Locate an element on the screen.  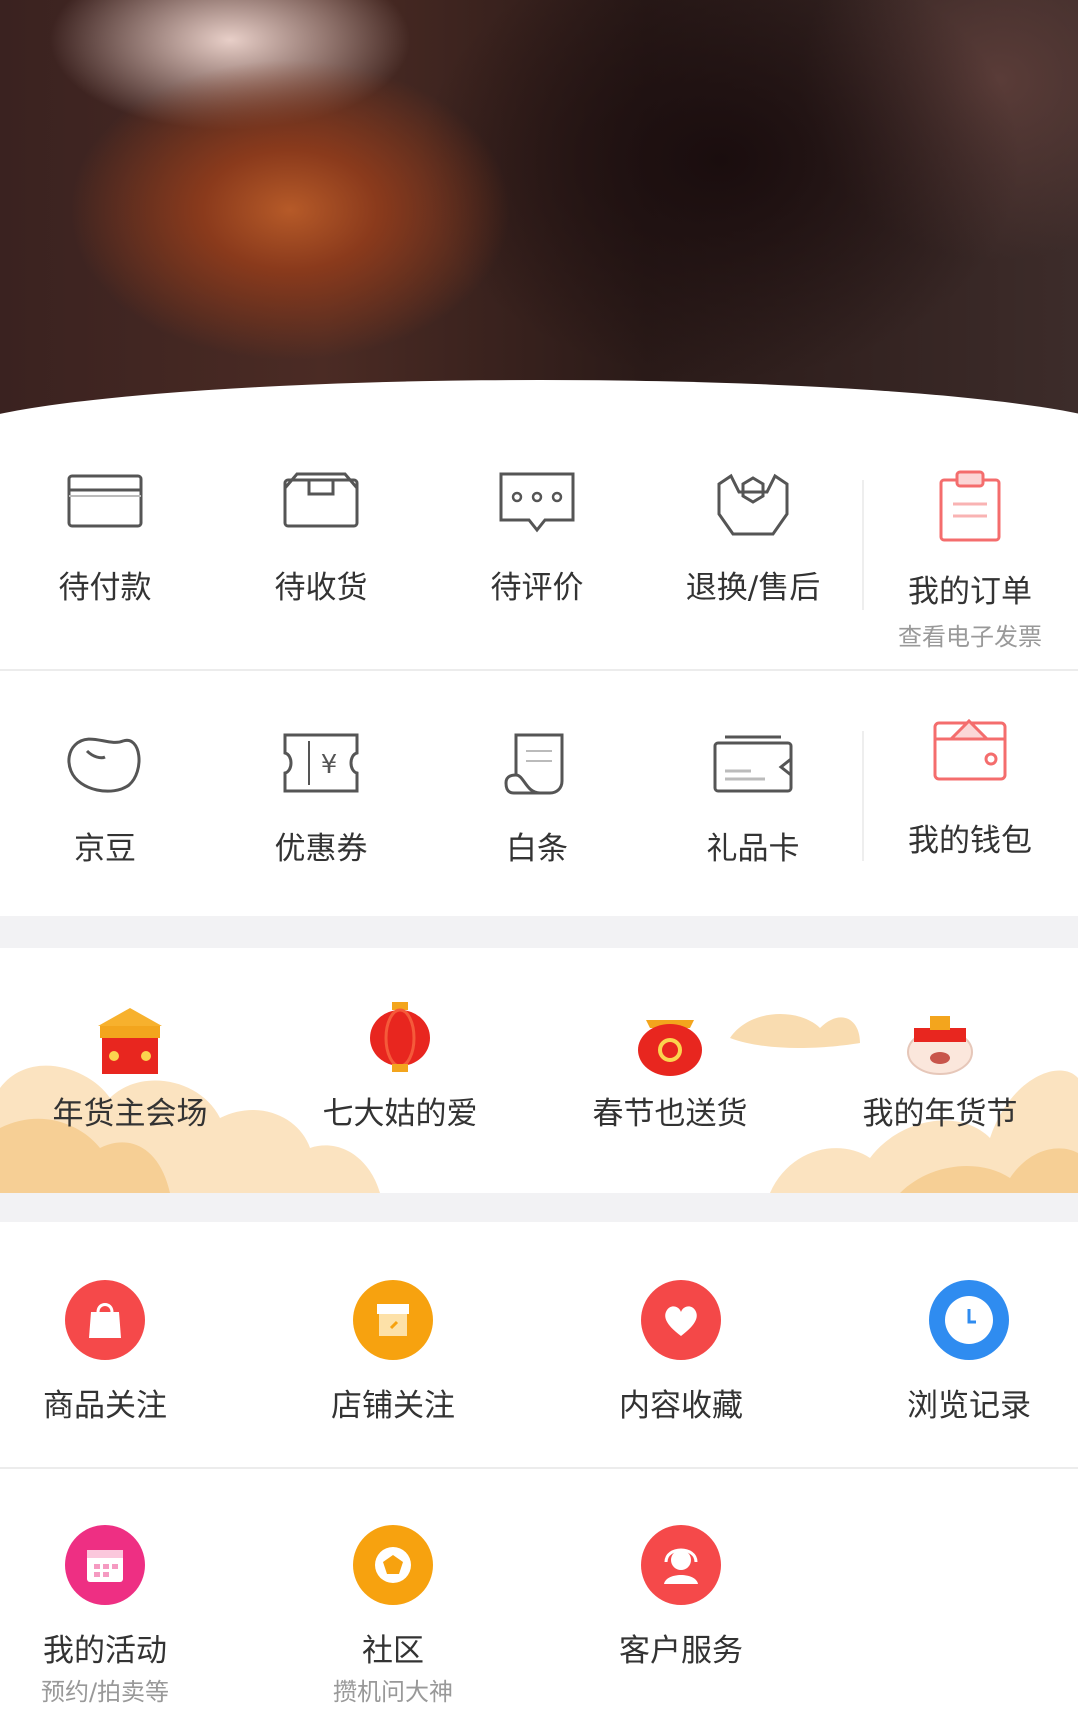
banner-curve is located at coordinates (539, 405).